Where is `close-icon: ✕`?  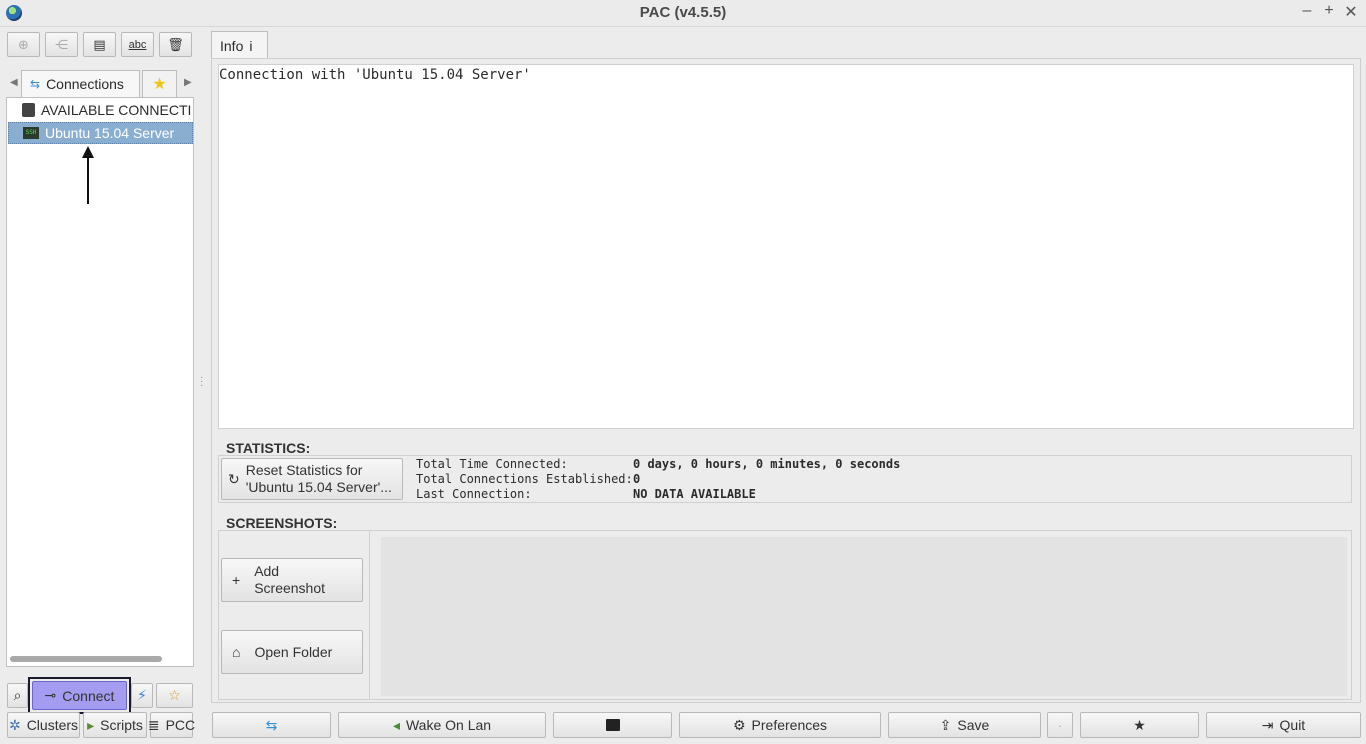
close-icon: ✕ is located at coordinates (1351, 12).